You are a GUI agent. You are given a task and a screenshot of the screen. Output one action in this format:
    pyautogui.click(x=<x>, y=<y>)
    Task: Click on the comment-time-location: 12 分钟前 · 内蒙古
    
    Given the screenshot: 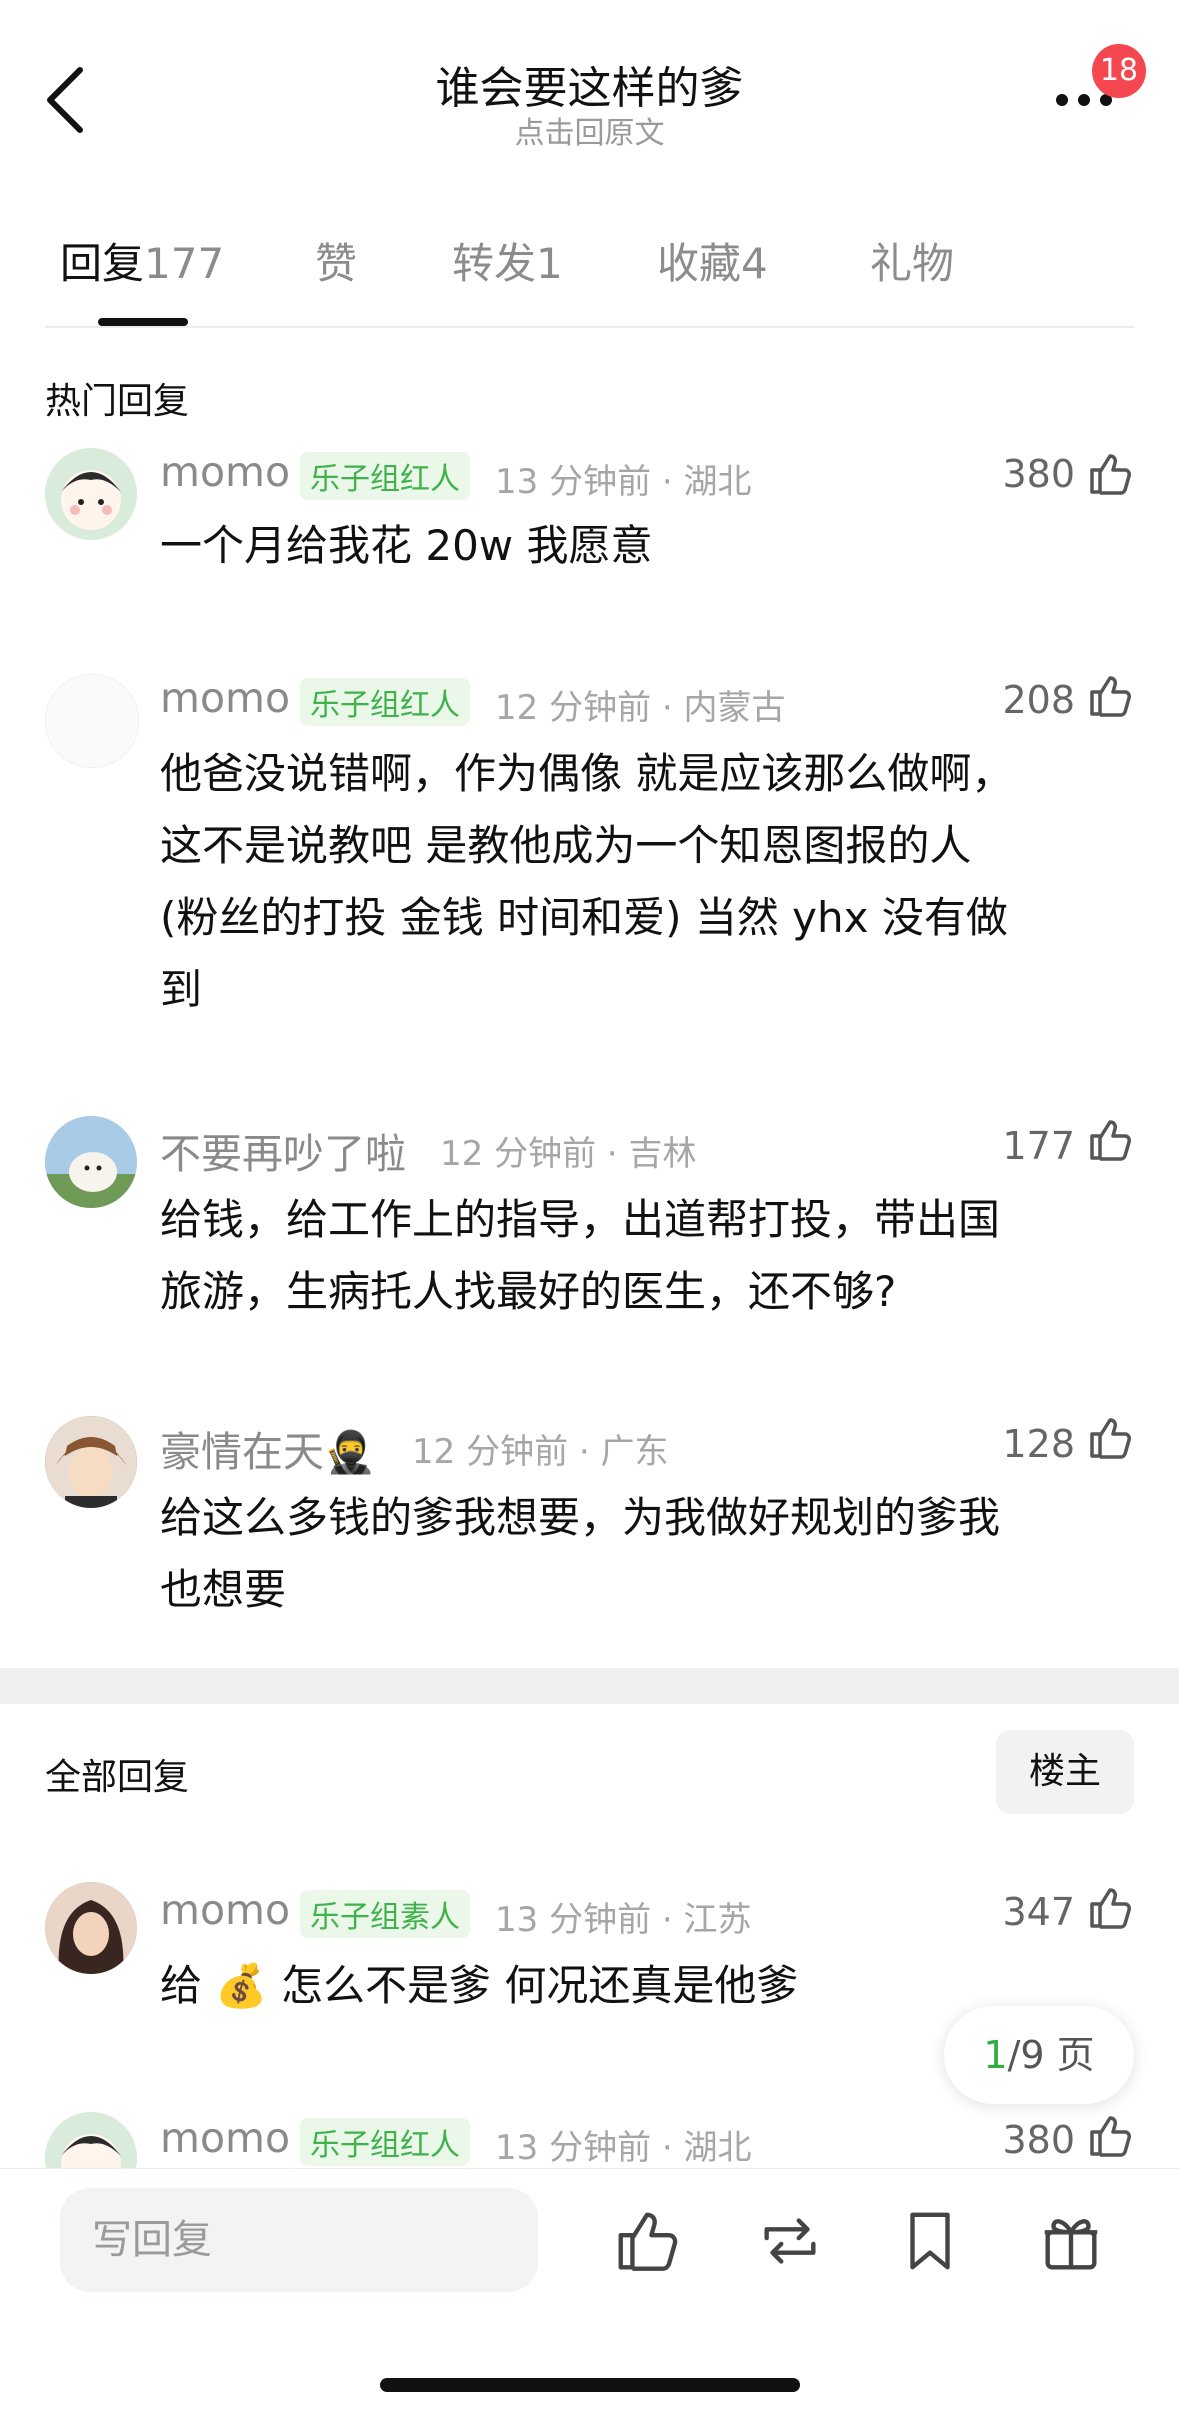 What is the action you would take?
    pyautogui.click(x=640, y=708)
    